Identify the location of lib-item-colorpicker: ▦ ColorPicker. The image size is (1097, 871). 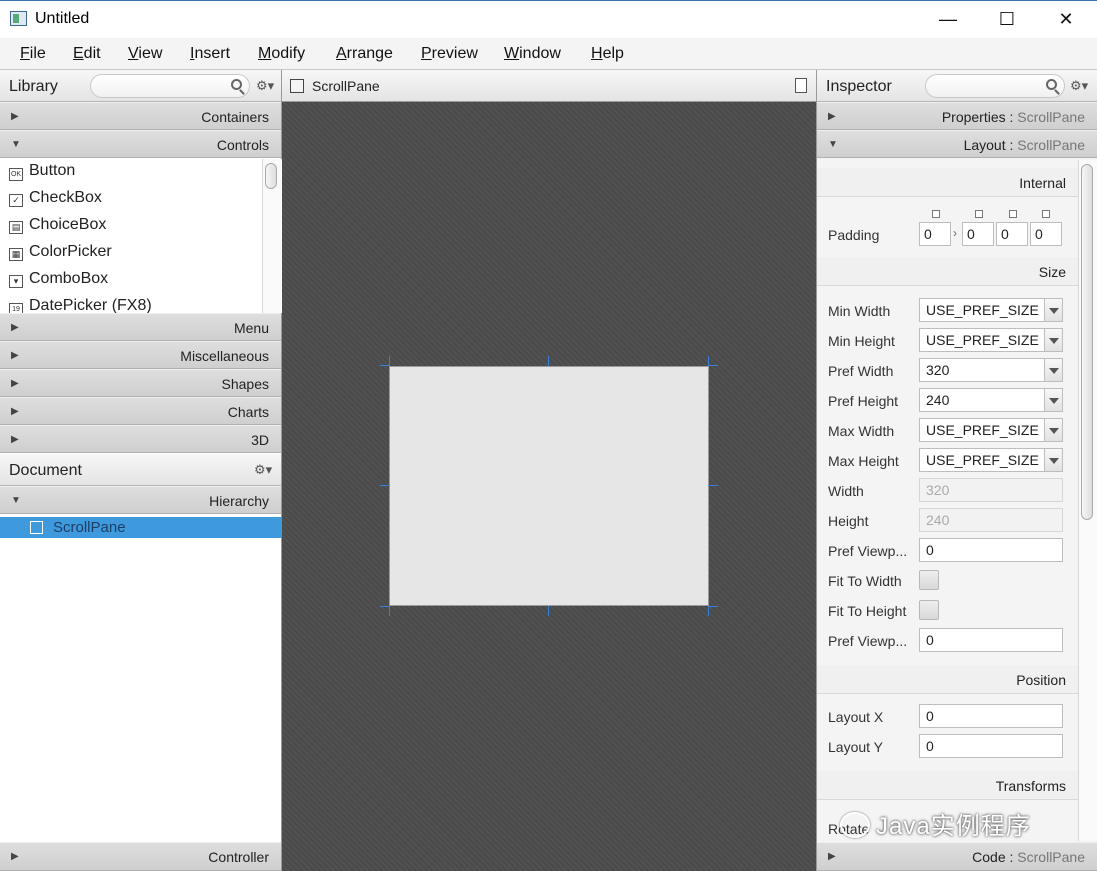
(60, 255).